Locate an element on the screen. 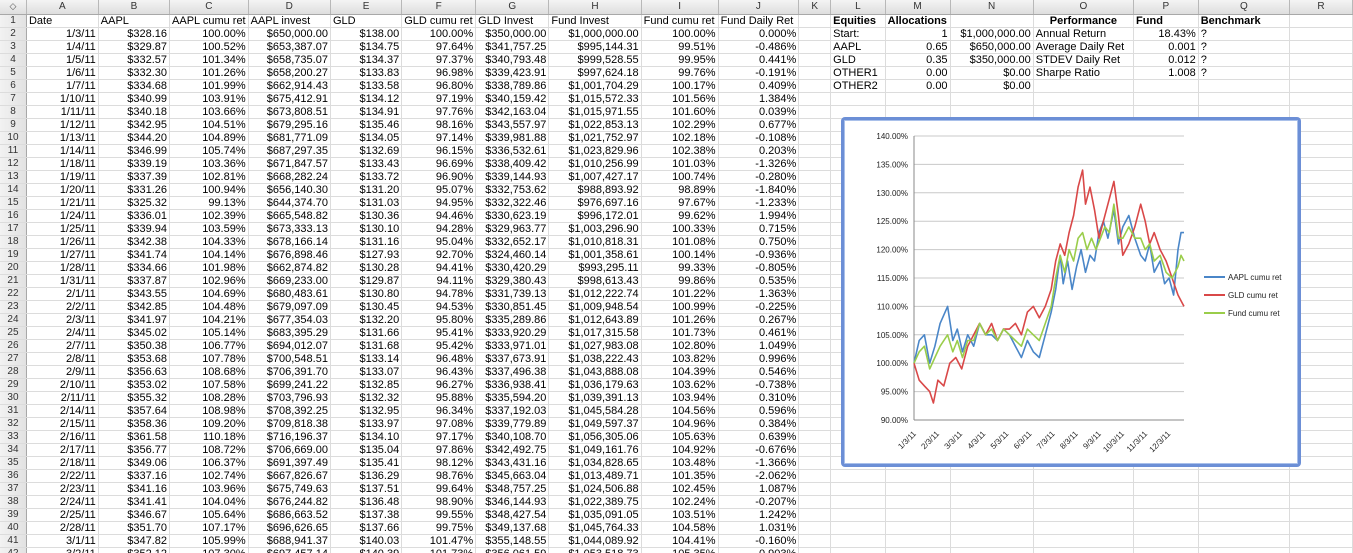 The image size is (1353, 553). data-cell: $337.87 is located at coordinates (134, 281).